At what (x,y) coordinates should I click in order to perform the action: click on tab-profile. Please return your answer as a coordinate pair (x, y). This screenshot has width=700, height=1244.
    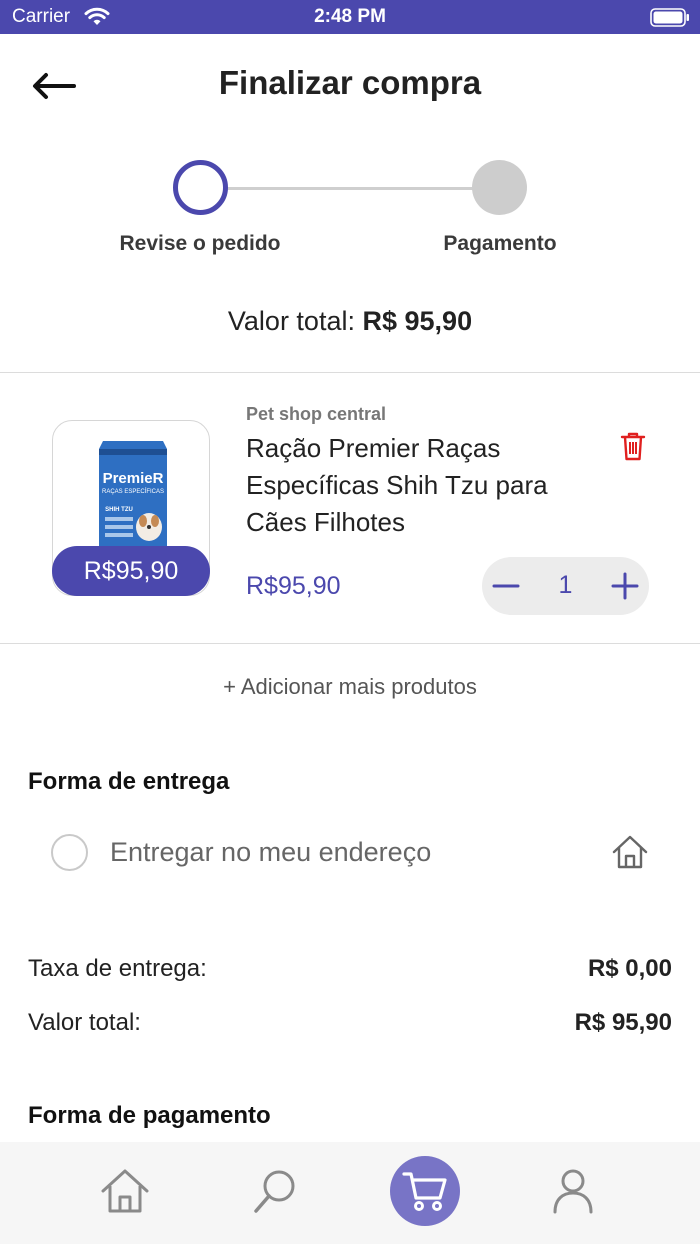
    Looking at the image, I should click on (573, 1191).